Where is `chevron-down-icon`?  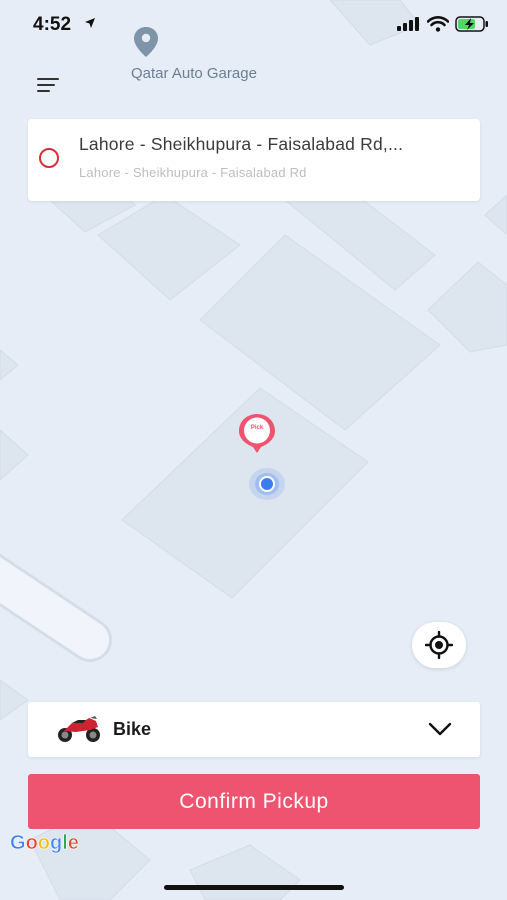
chevron-down-icon is located at coordinates (440, 729).